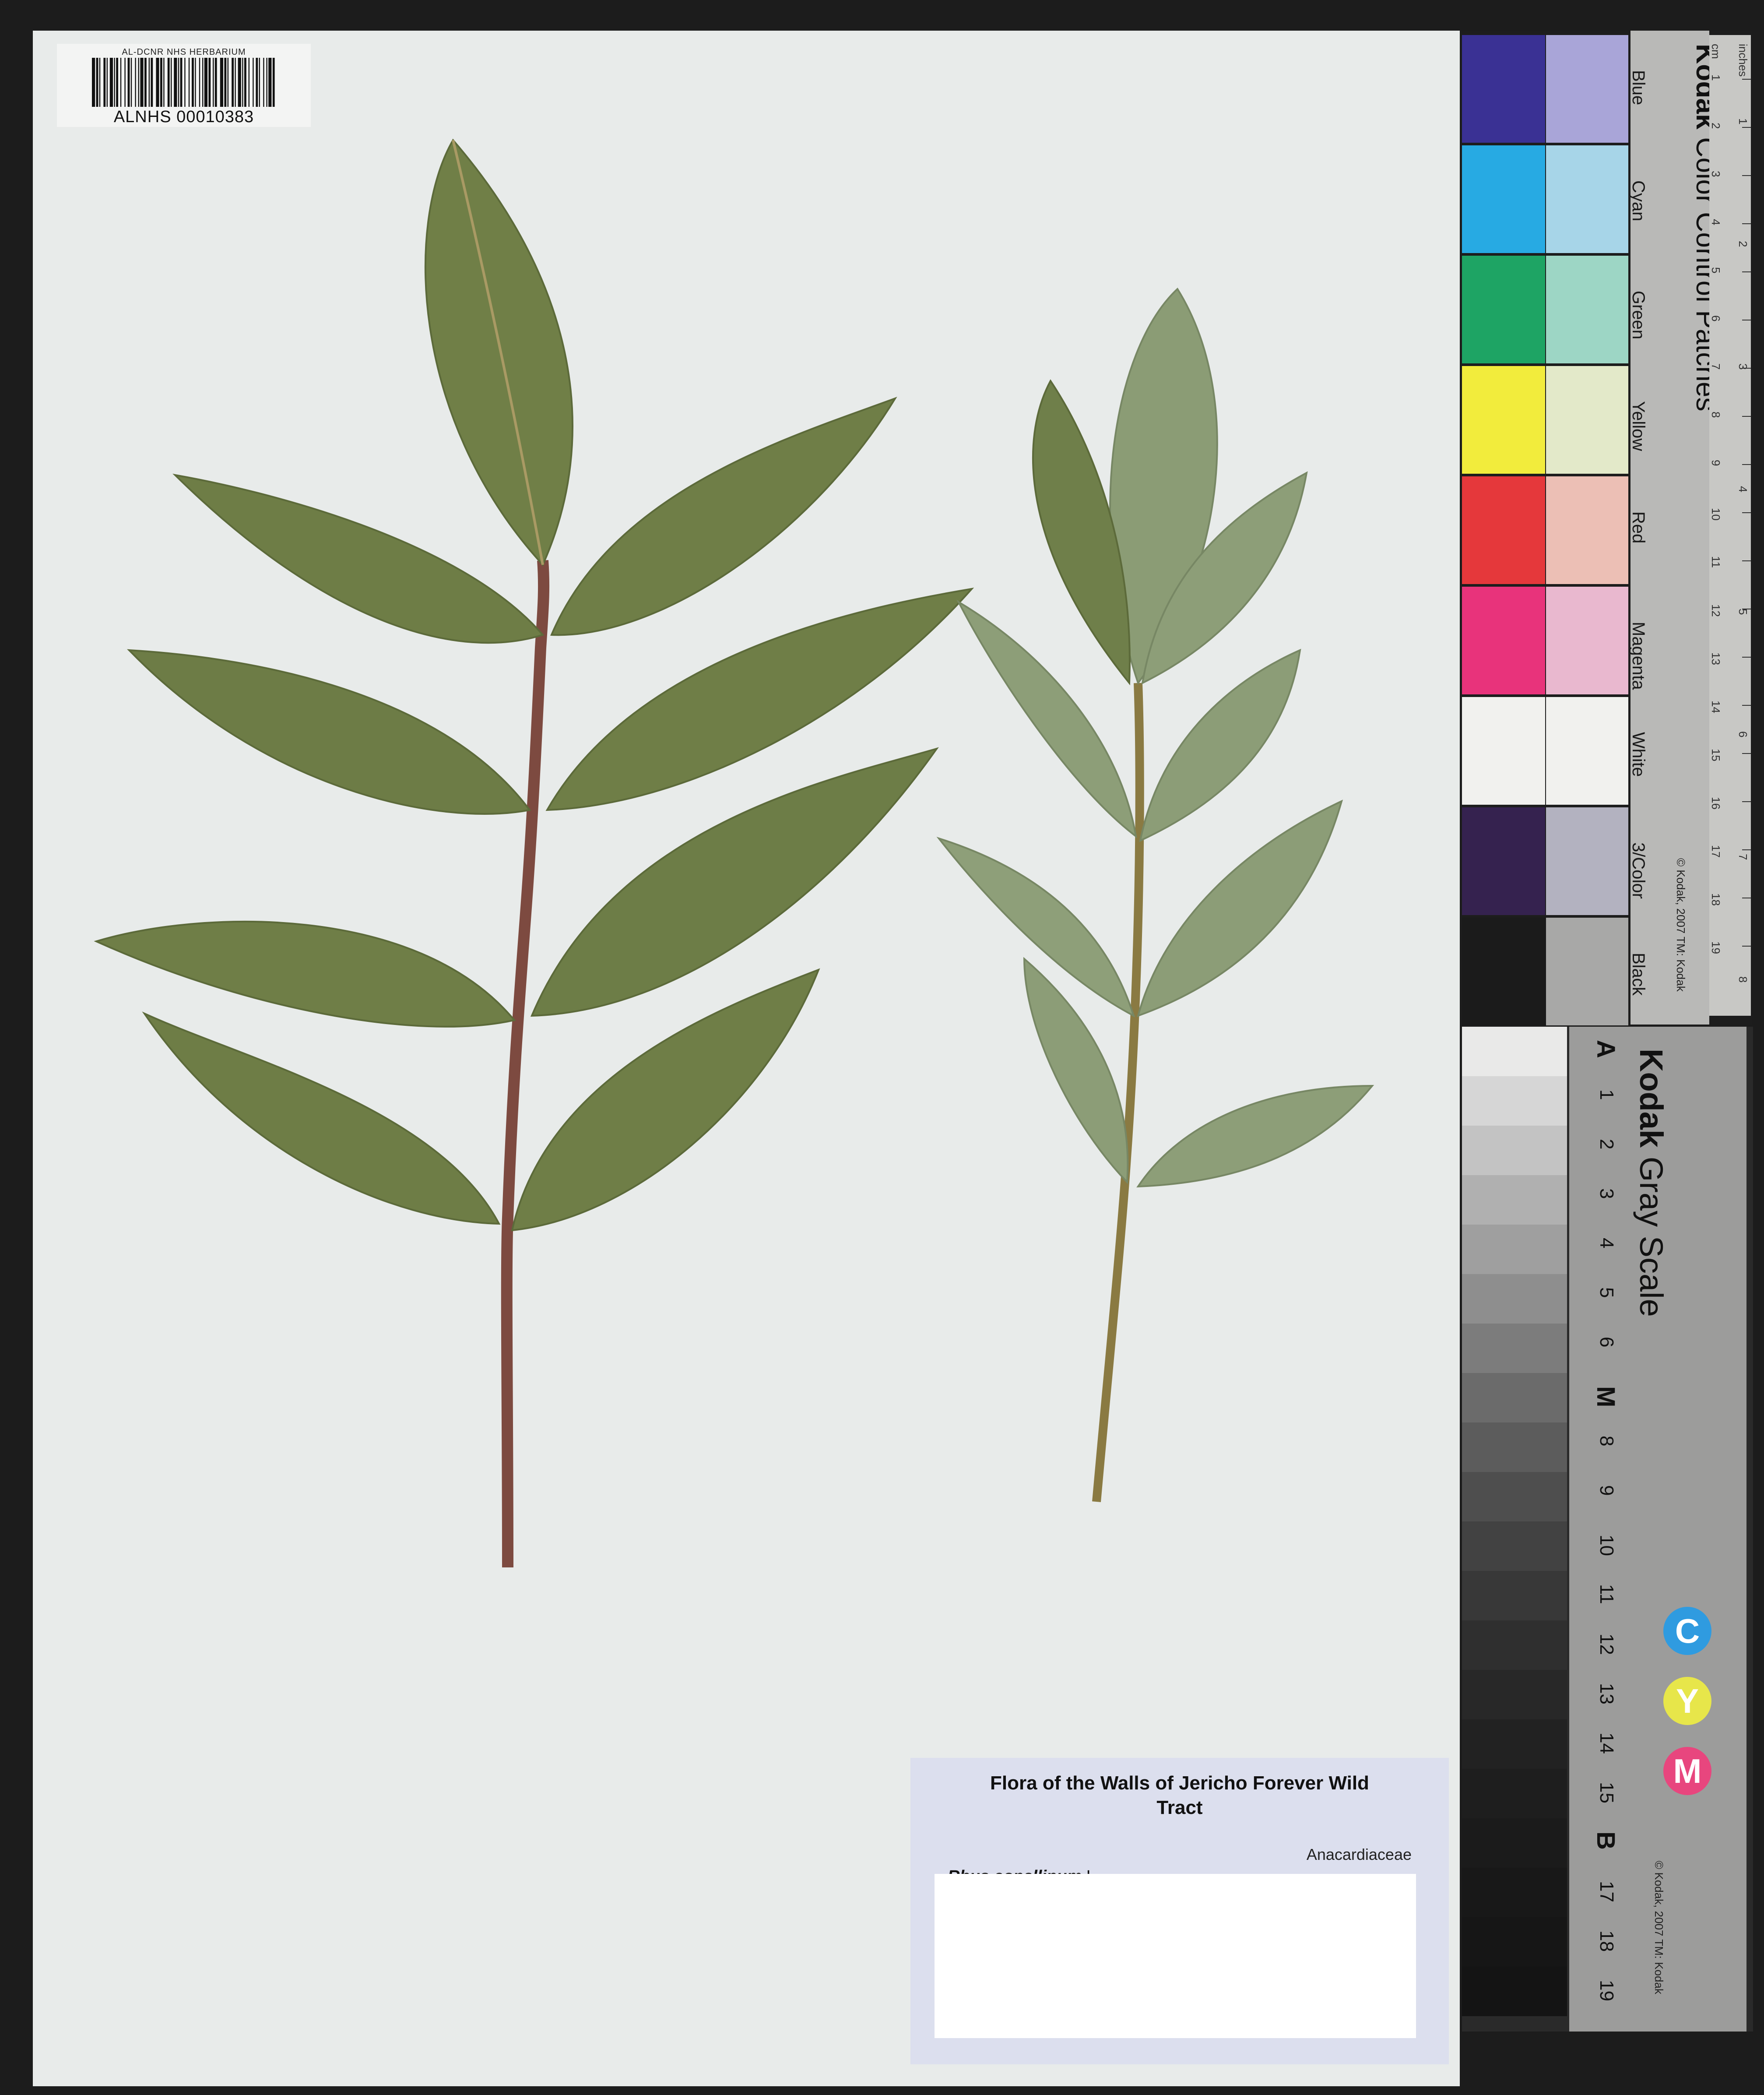 This screenshot has height=2095, width=1764. Describe the element at coordinates (1606, 1144) in the screenshot. I see `gray-step-label: 2` at that location.